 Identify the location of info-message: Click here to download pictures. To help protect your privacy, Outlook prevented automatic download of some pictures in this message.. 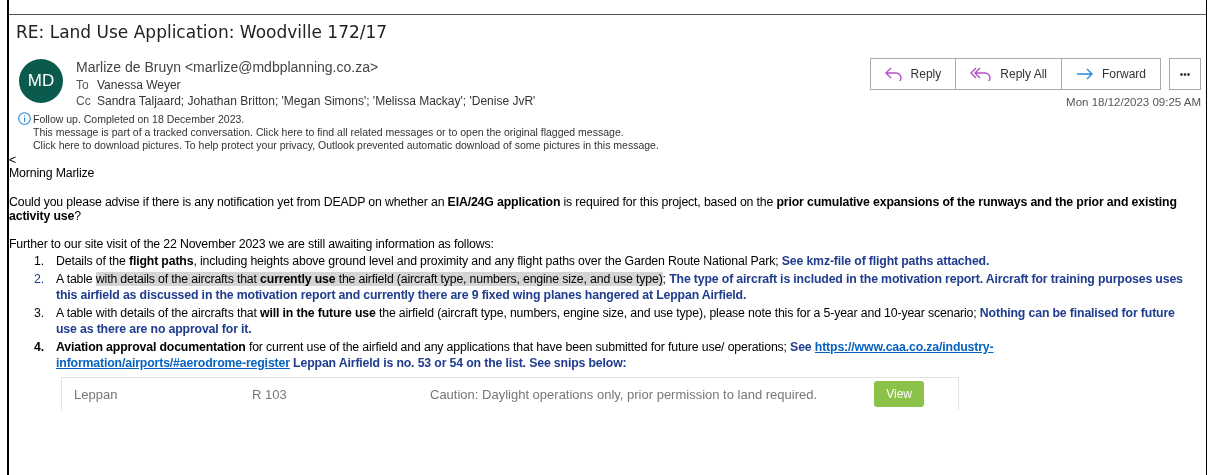
(346, 145).